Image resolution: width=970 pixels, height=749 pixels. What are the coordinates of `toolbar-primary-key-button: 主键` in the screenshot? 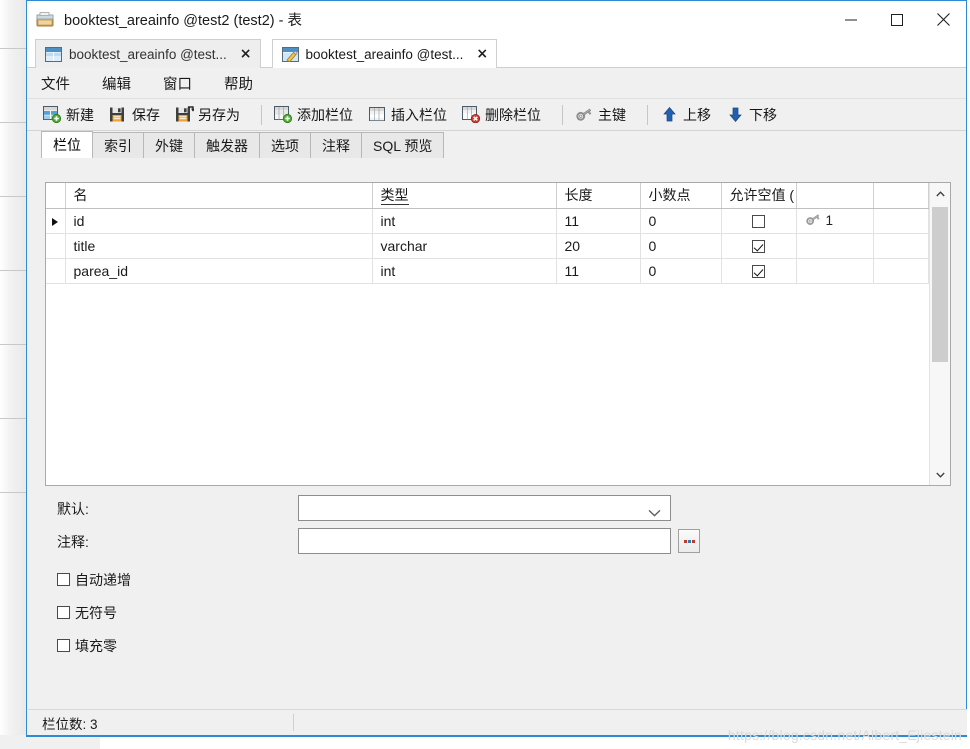 It's located at (604, 115).